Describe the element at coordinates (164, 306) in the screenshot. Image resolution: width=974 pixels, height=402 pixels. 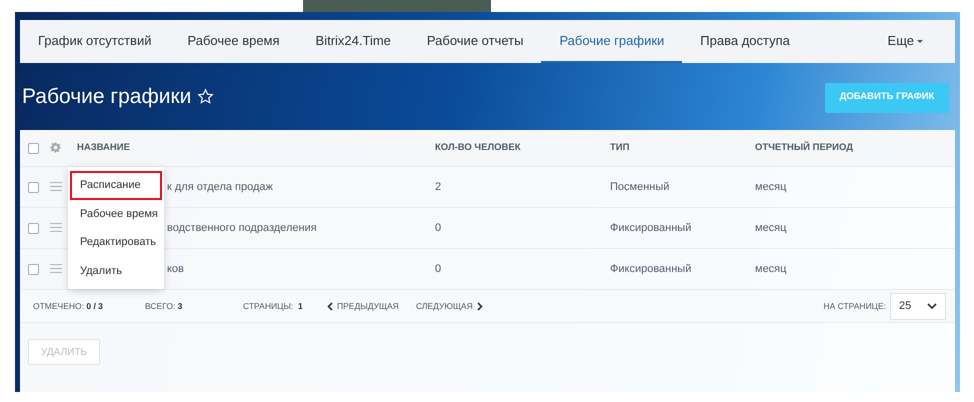
I see `footer-text: ВСЕГО: 3` at that location.